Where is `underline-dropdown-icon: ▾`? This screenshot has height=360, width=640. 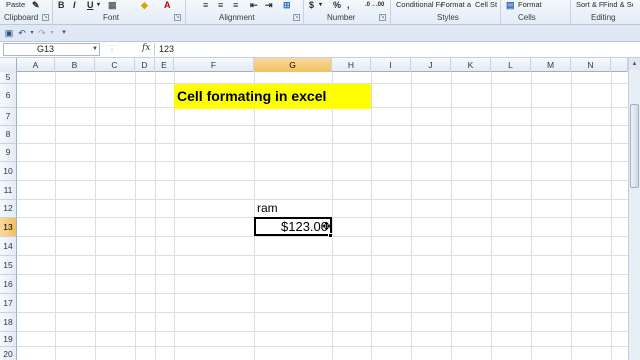 underline-dropdown-icon: ▾ is located at coordinates (98, 5).